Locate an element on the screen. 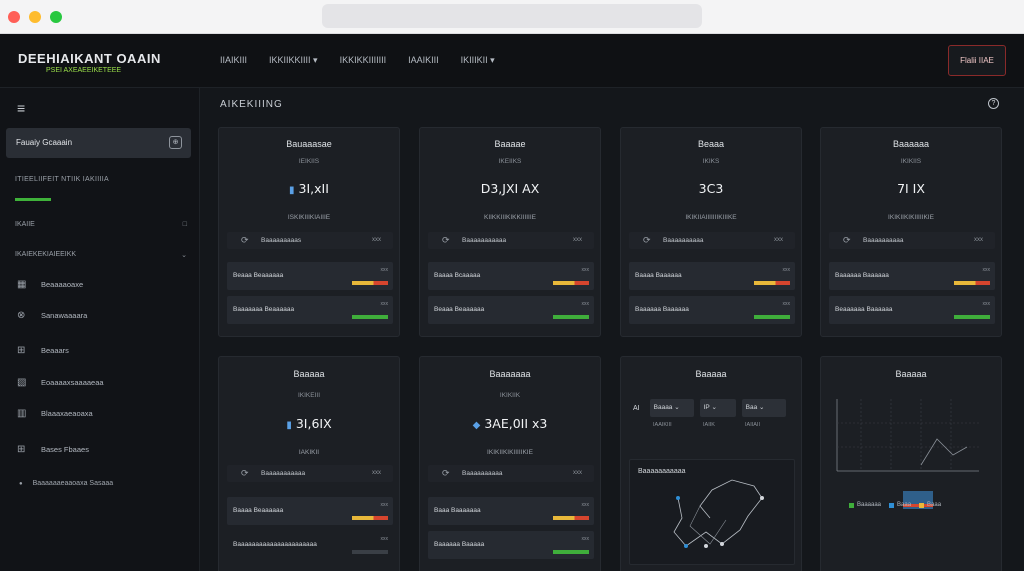 This screenshot has width=1024, height=571. page-title: AIKEKIIING is located at coordinates (251, 104).